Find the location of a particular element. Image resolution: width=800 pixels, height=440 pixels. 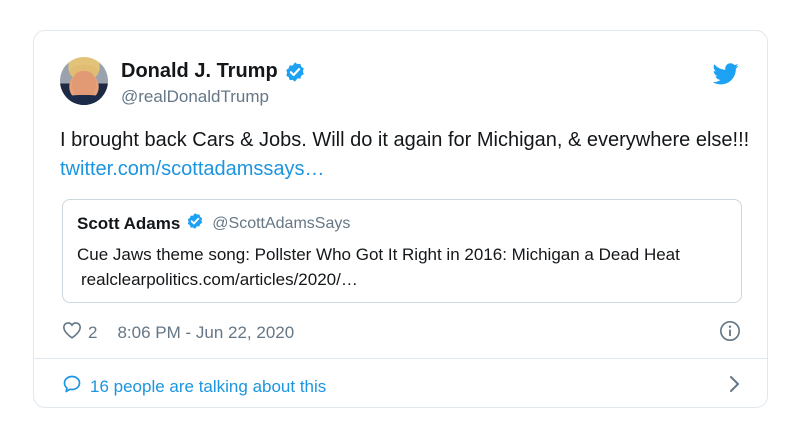

quoted-display-name: Scott Adams is located at coordinates (129, 223).